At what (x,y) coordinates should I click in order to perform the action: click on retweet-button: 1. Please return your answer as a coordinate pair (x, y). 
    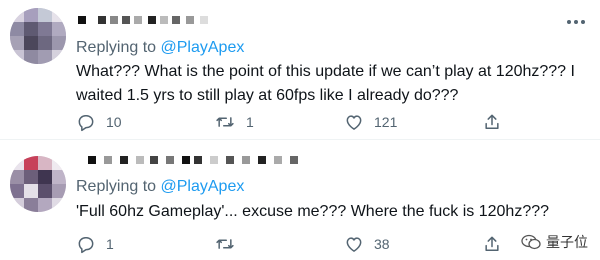
    Looking at the image, I should click on (234, 122).